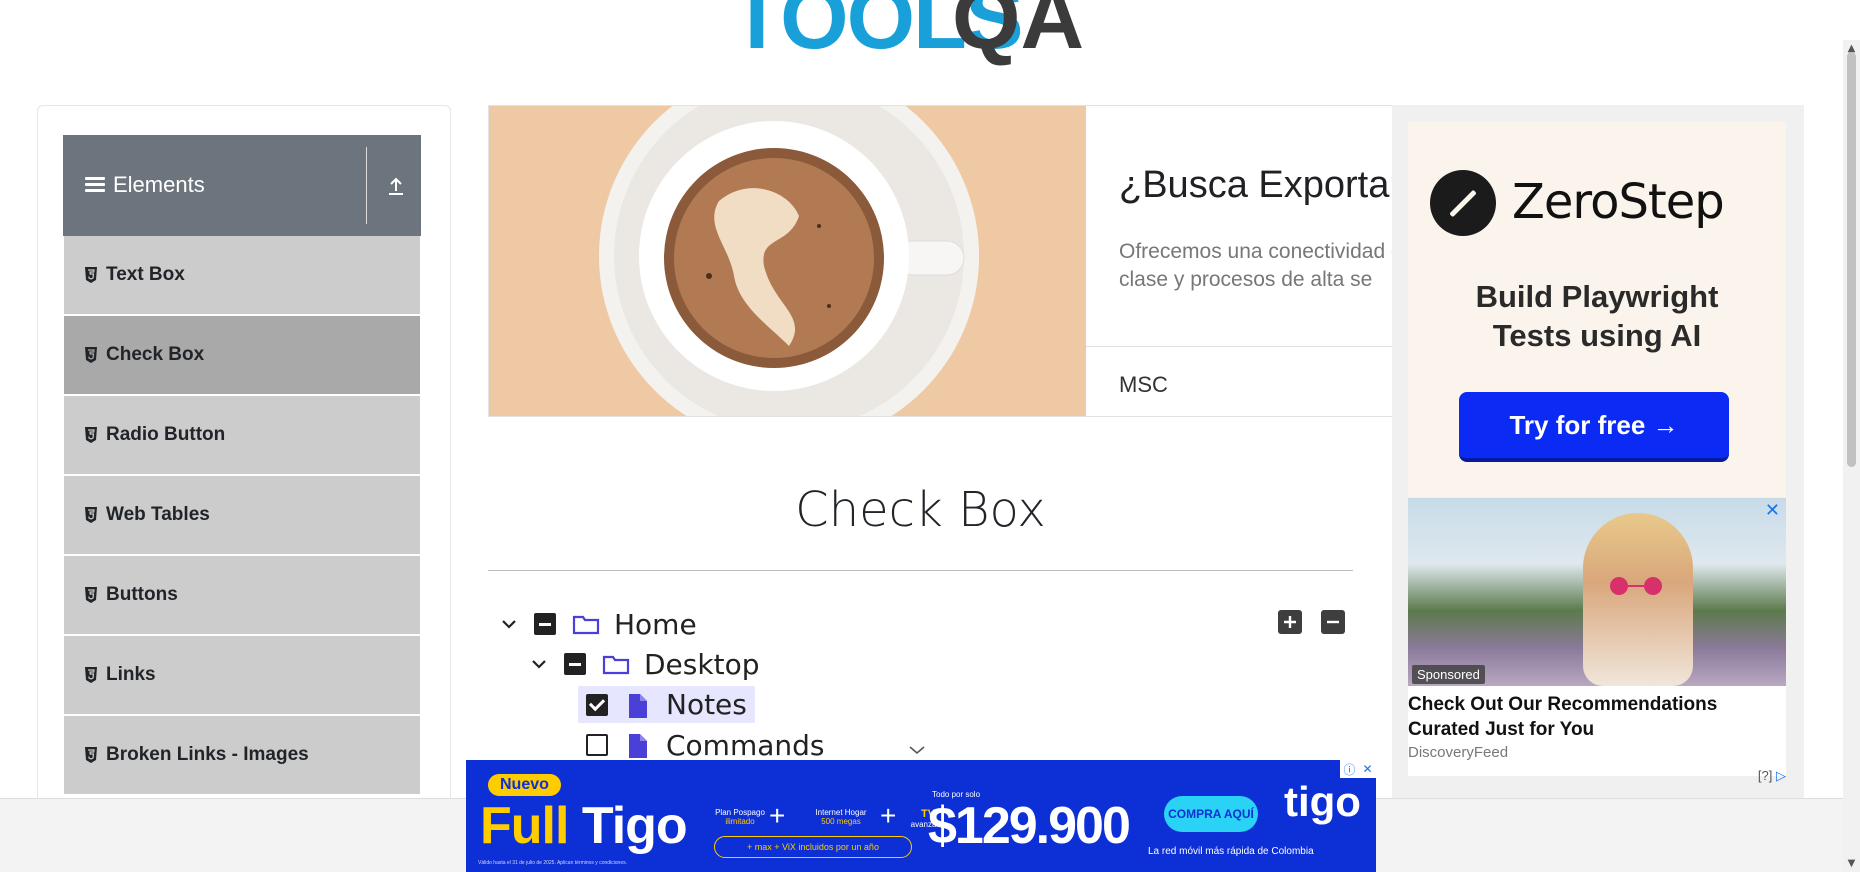 This screenshot has height=872, width=1860. What do you see at coordinates (1463, 203) in the screenshot?
I see `zerostep-logo-icon` at bounding box center [1463, 203].